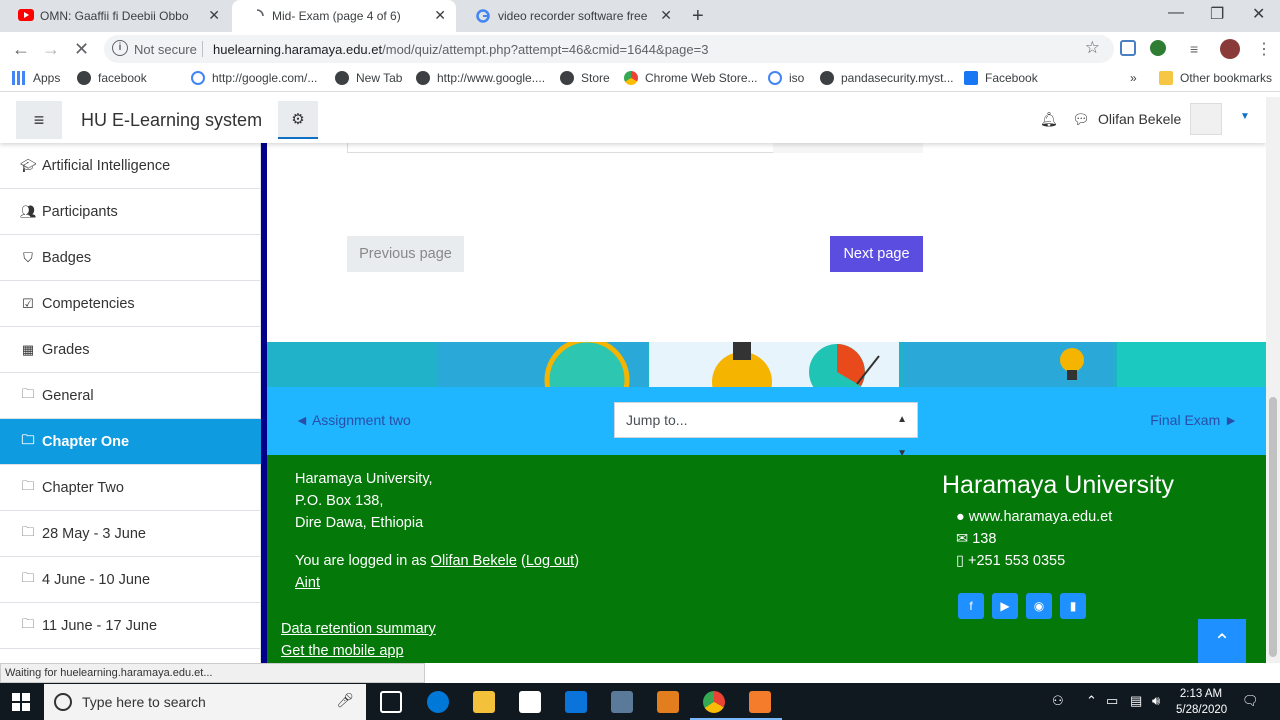 This screenshot has height=720, width=1280. What do you see at coordinates (484, 702) in the screenshot?
I see `file-explorer-icon` at bounding box center [484, 702].